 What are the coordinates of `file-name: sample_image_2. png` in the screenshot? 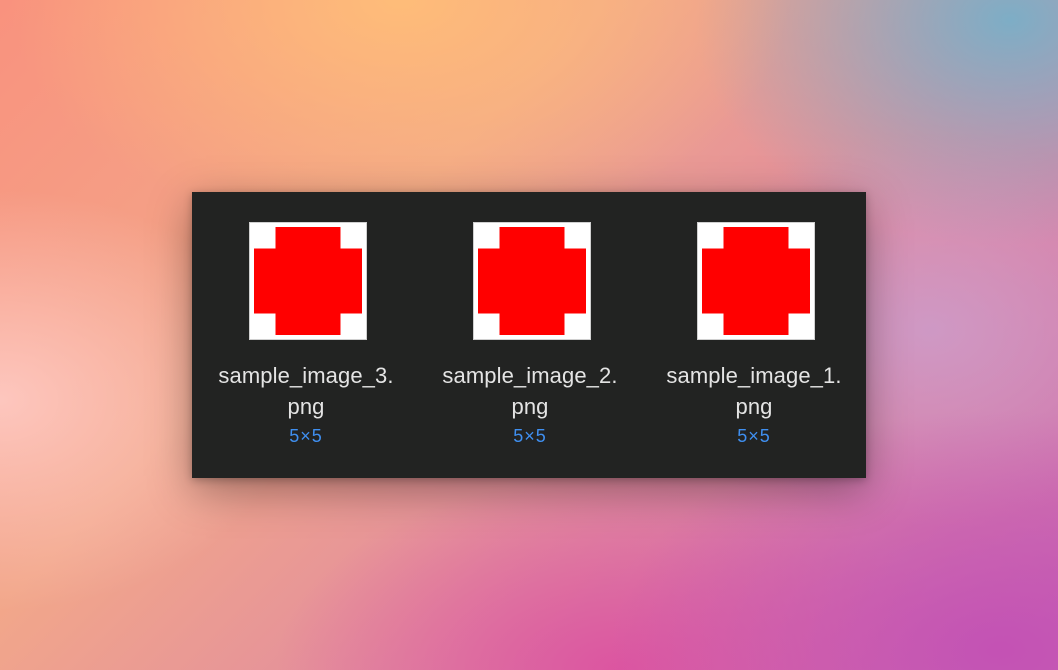 It's located at (530, 391).